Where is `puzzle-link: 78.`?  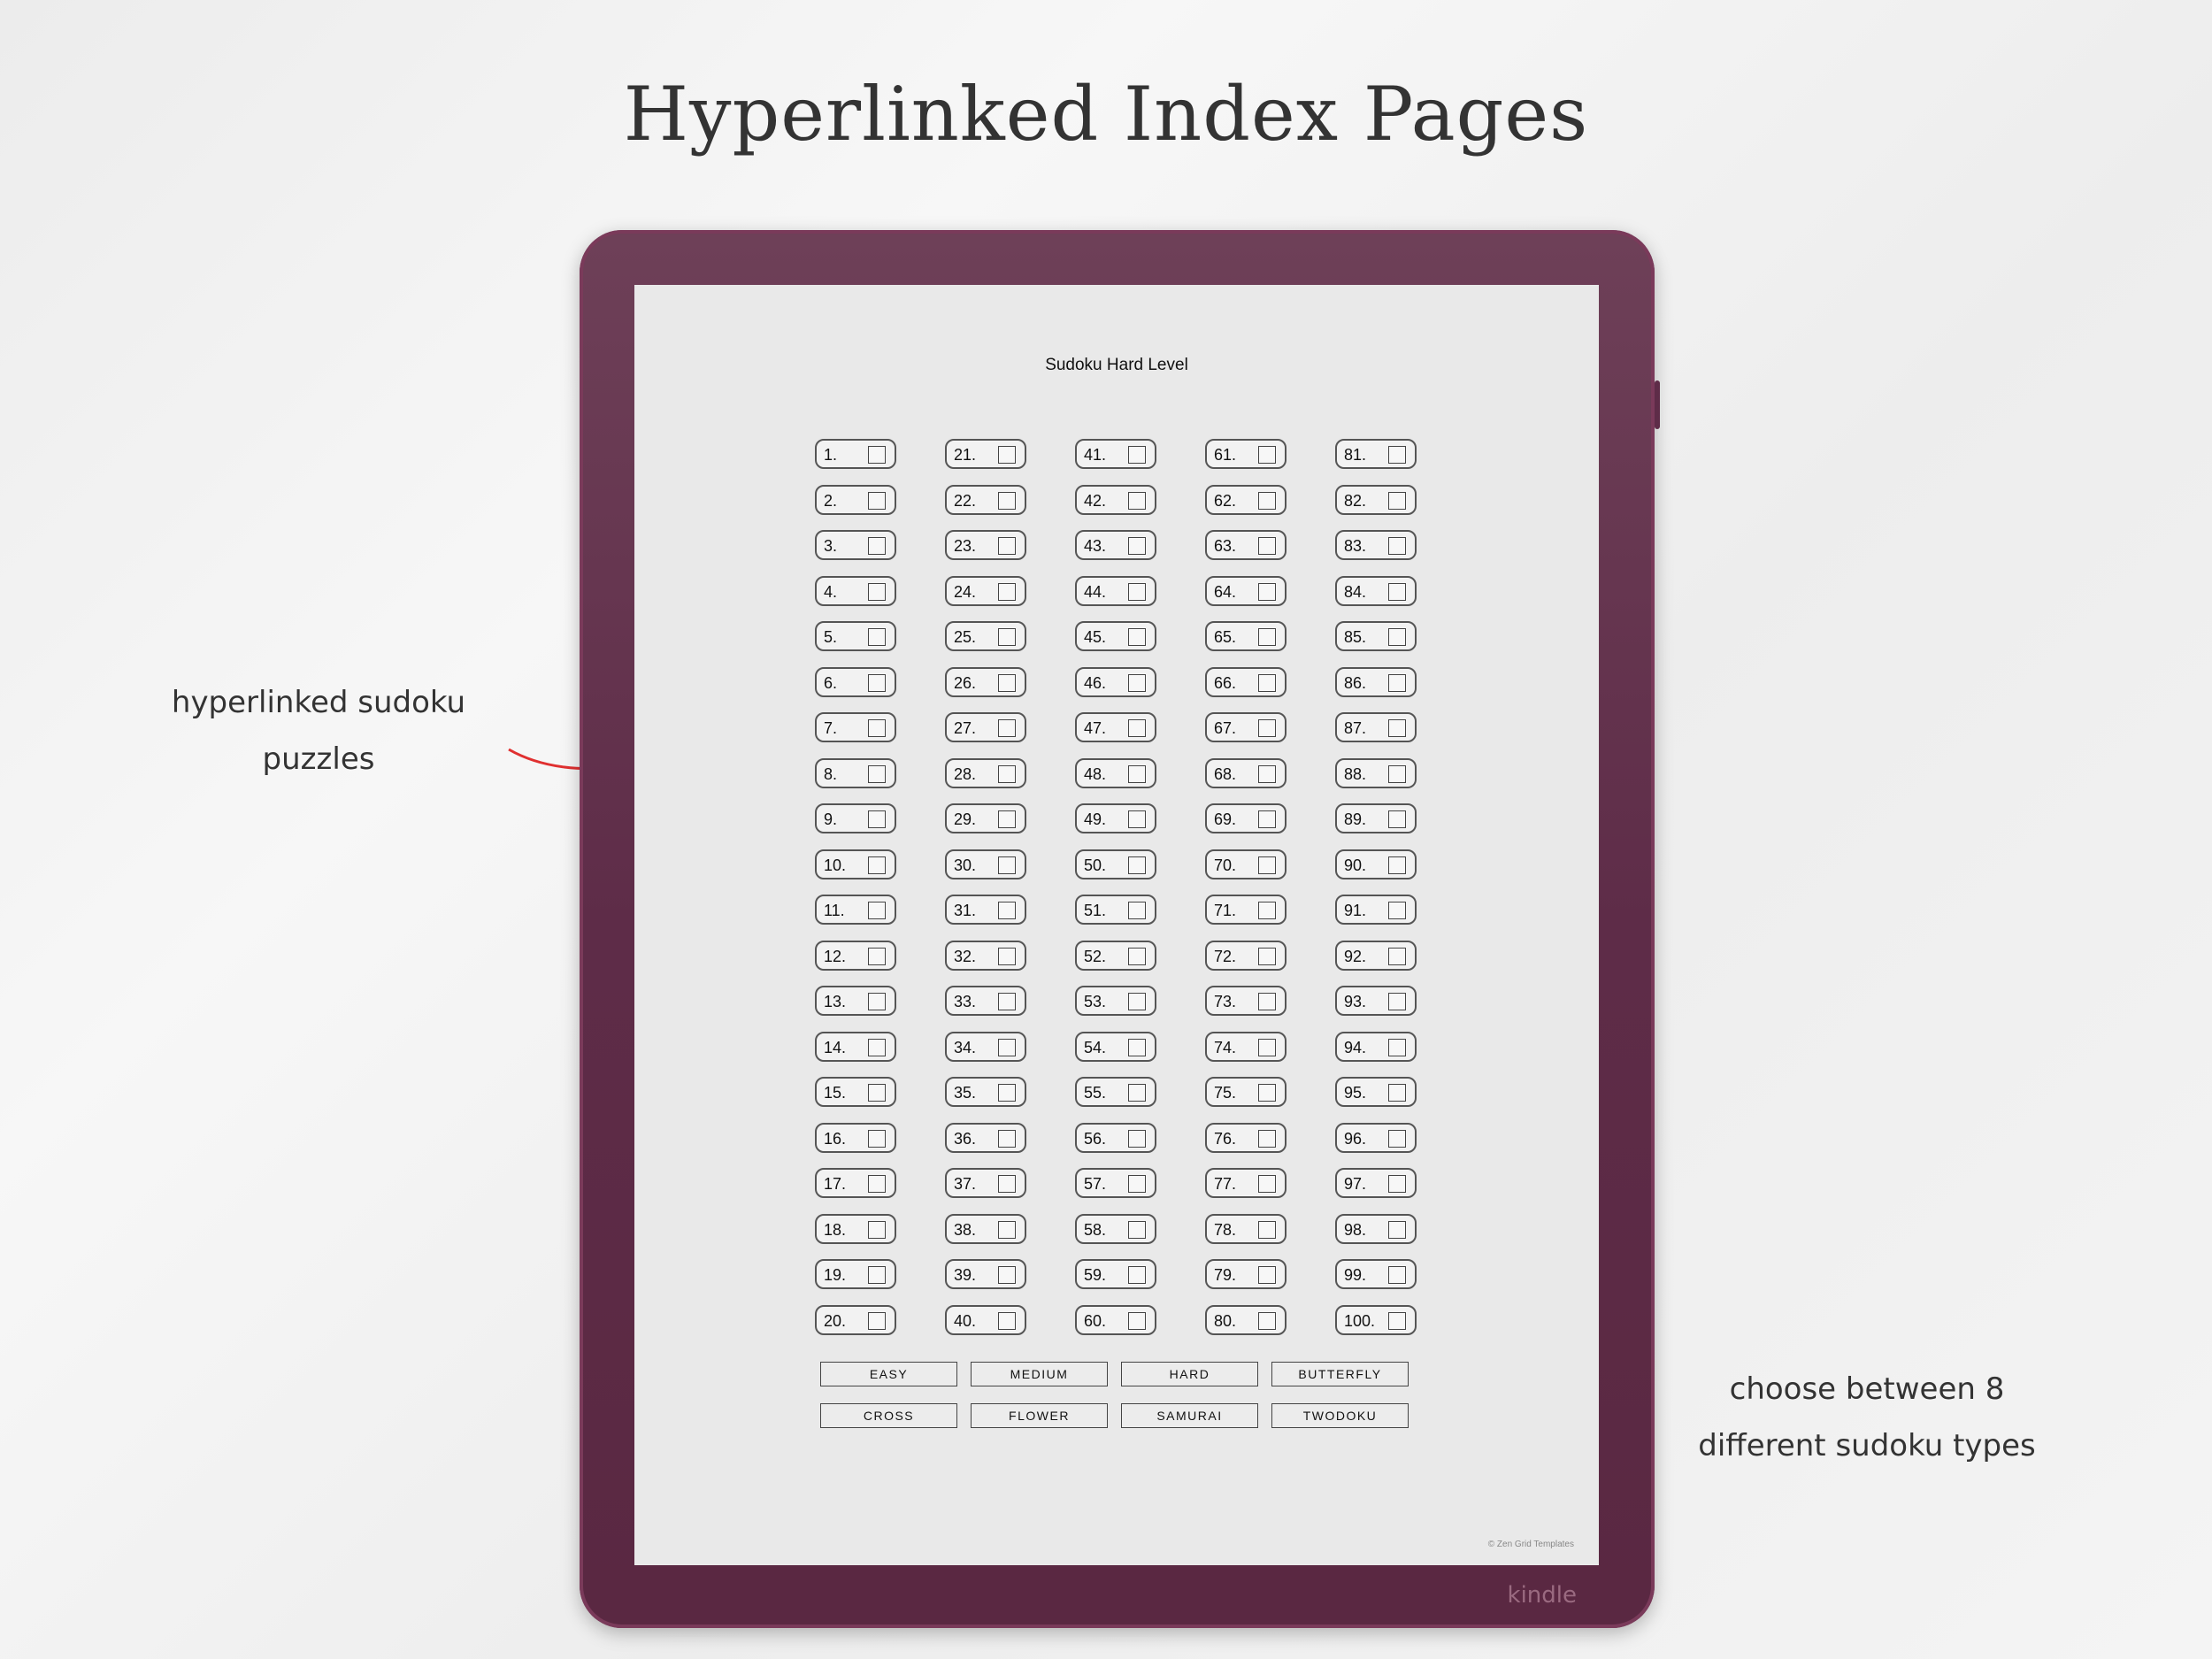 puzzle-link: 78. is located at coordinates (1246, 1229).